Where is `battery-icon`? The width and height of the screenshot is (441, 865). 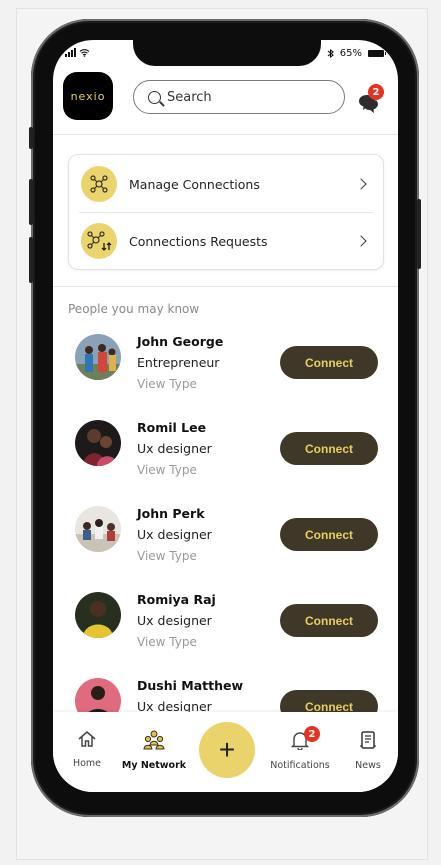 battery-icon is located at coordinates (377, 53).